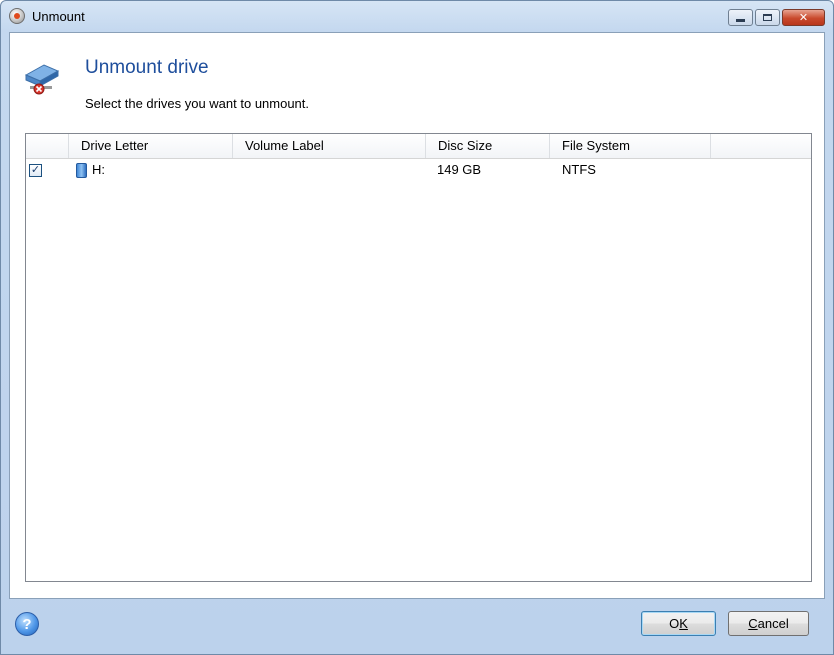 The height and width of the screenshot is (655, 834). I want to click on maximize-button, so click(767, 17).